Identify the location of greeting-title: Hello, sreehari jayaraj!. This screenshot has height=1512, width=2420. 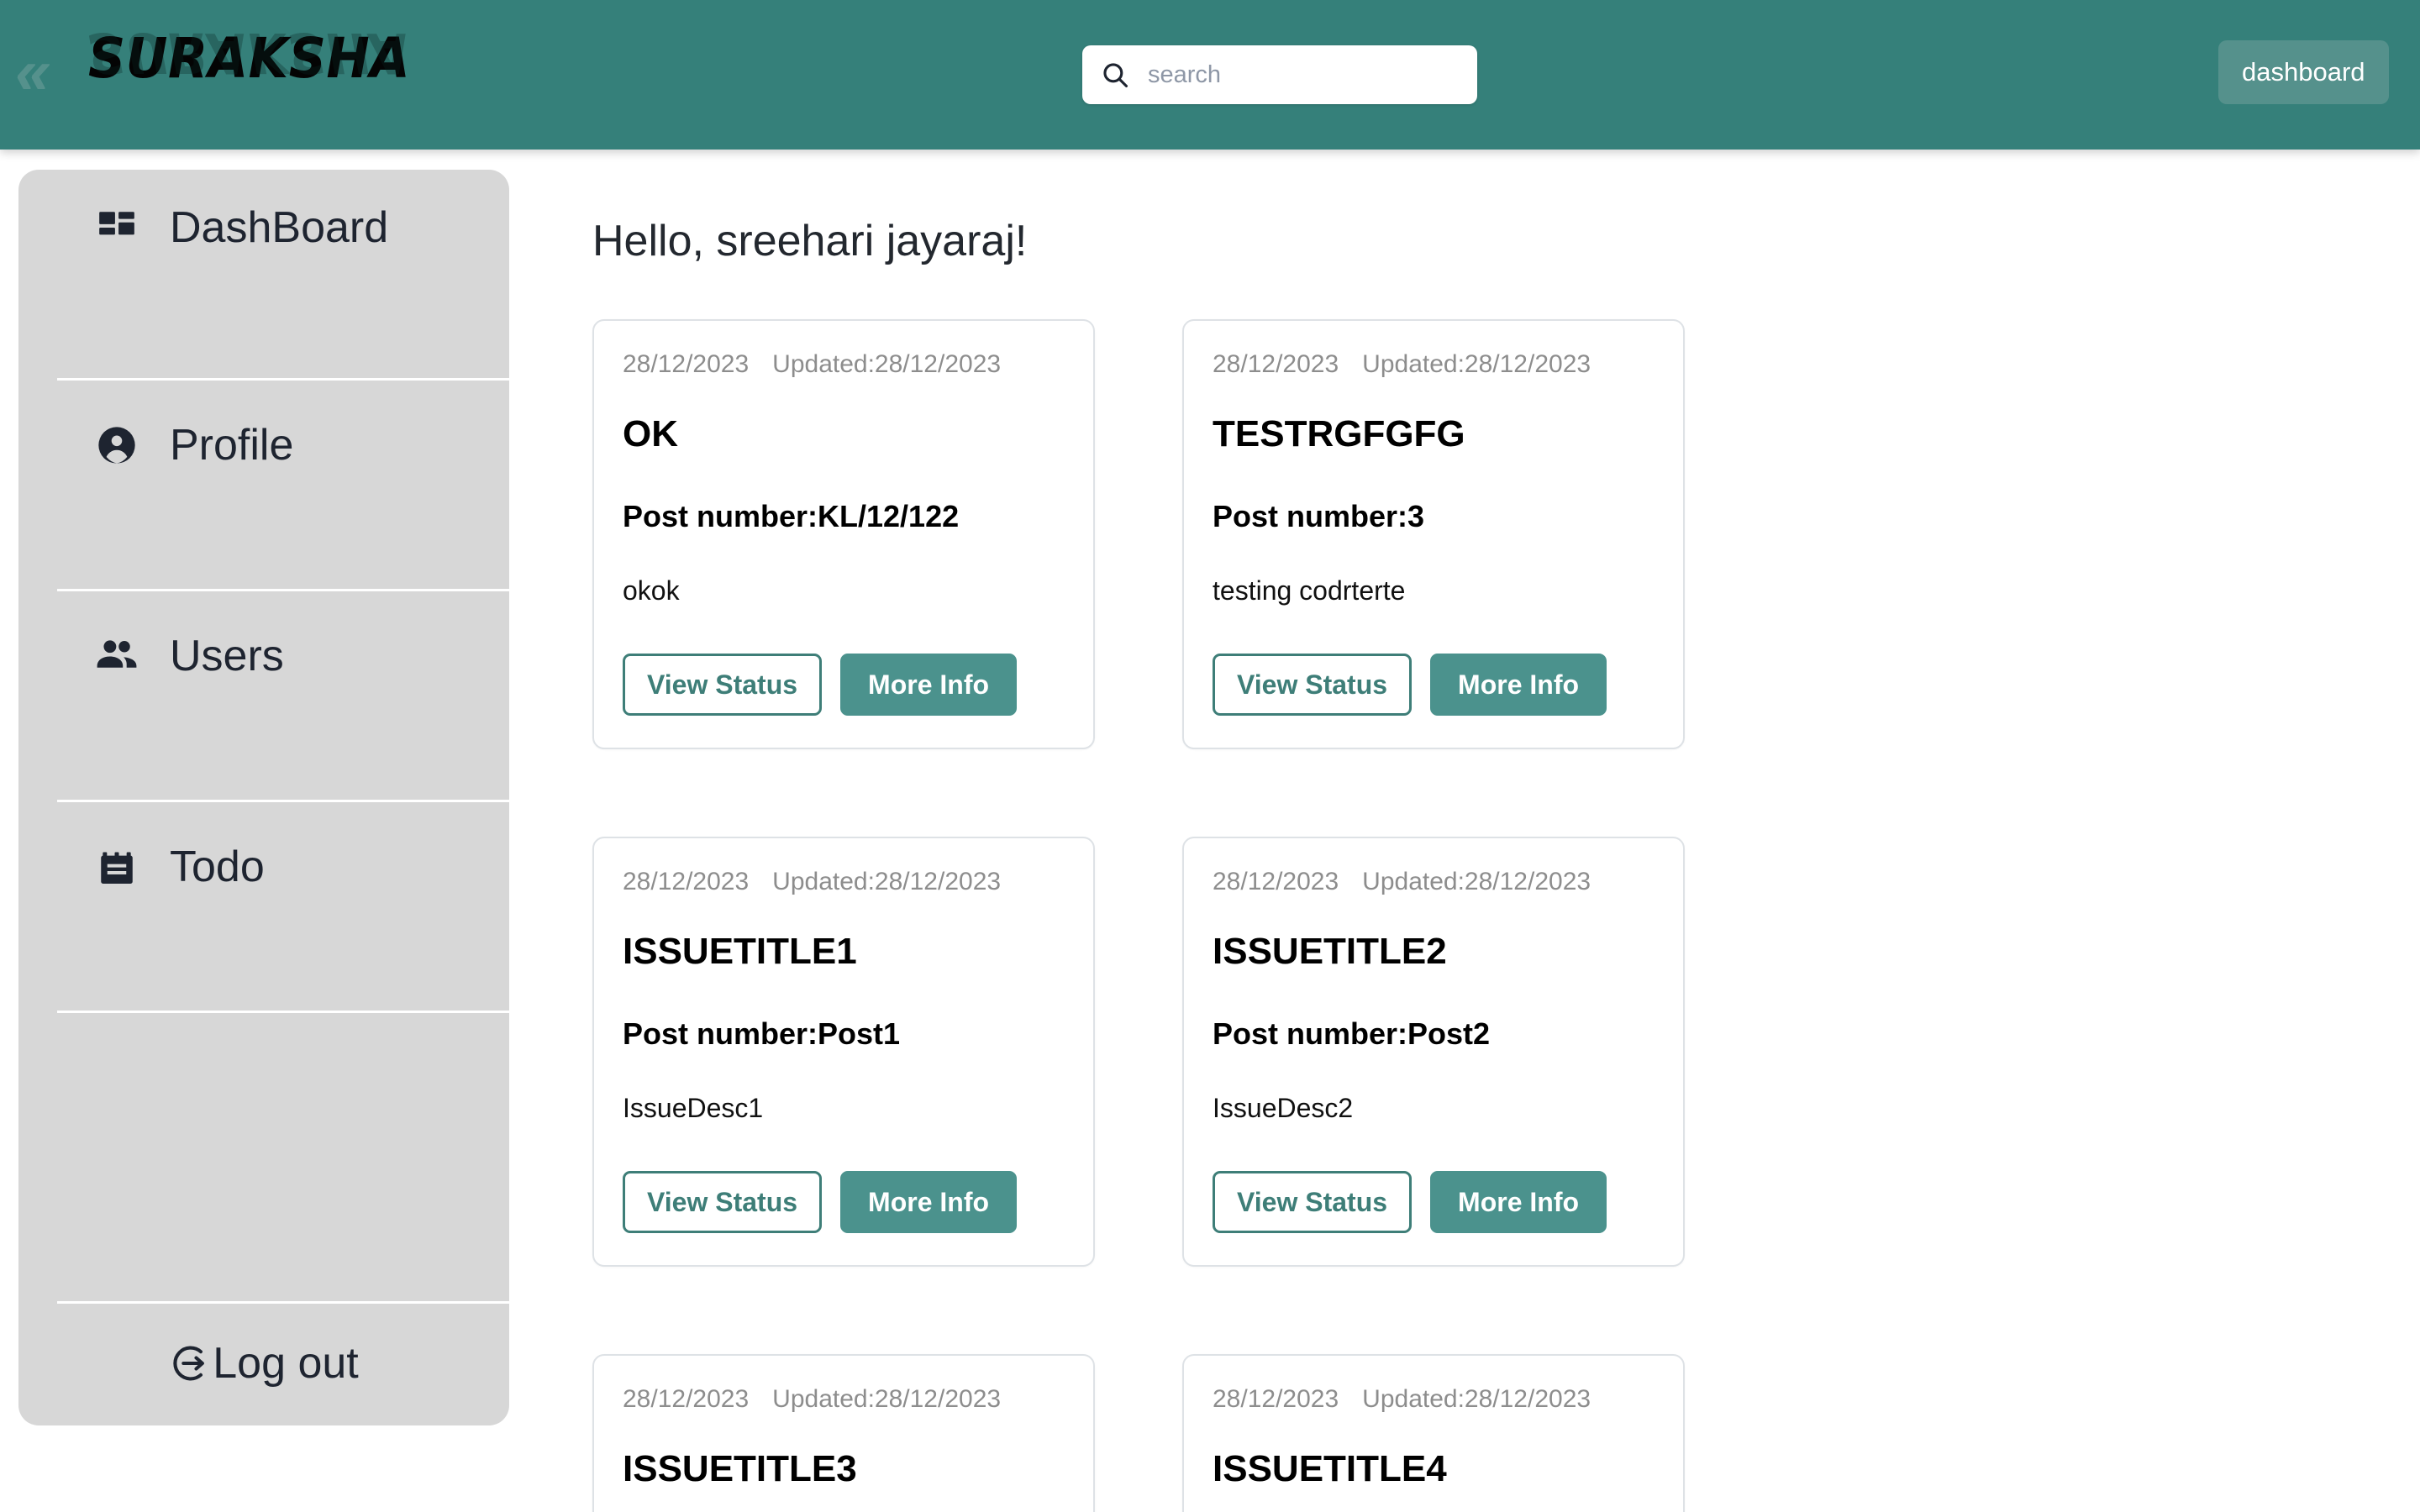
(810, 241).